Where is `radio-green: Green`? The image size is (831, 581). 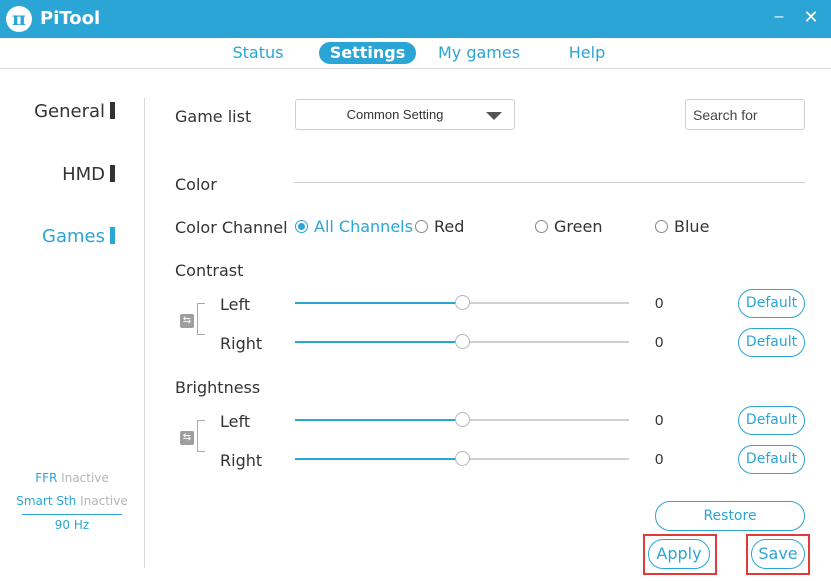
radio-green: Green is located at coordinates (568, 226).